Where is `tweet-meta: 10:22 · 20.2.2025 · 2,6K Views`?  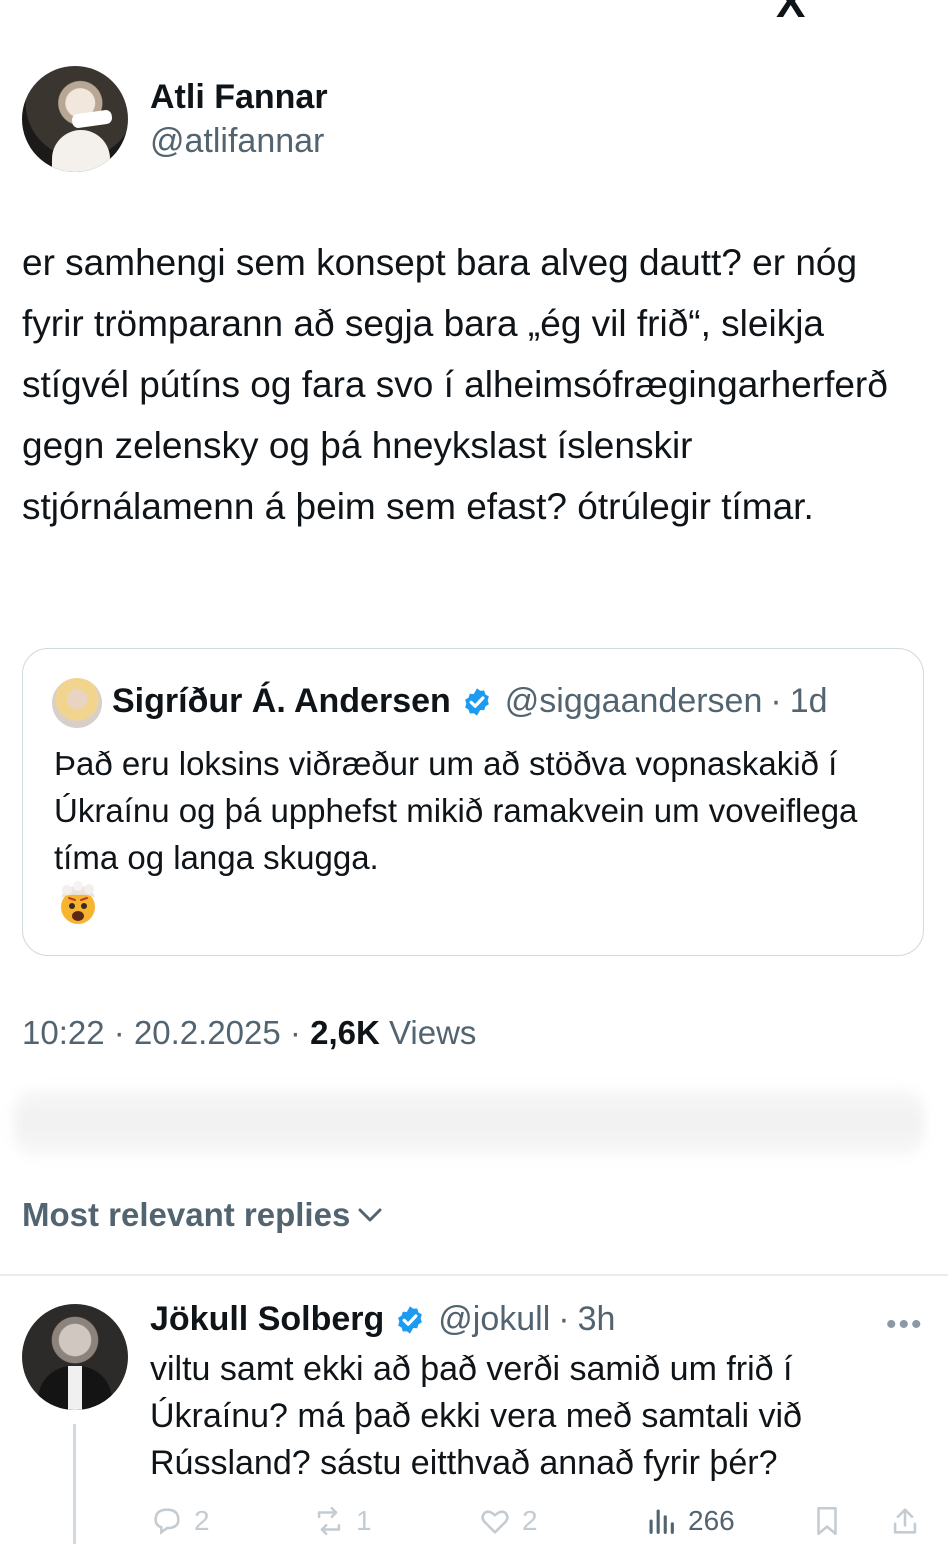 tweet-meta: 10:22 · 20.2.2025 · 2,6K Views is located at coordinates (249, 1033).